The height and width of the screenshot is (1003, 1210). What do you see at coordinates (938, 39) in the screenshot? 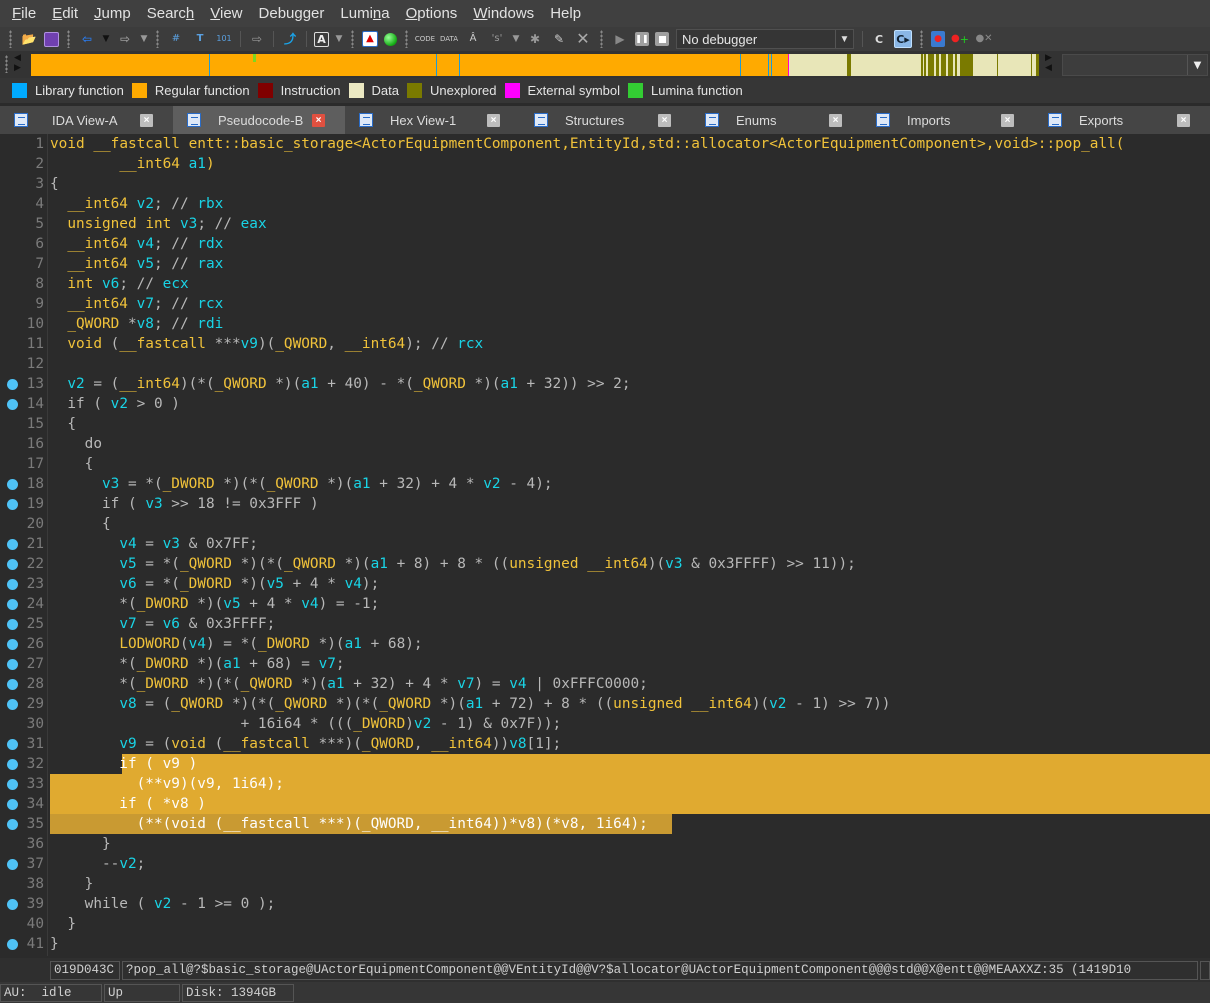
I see `breakpoint-list-icon: ●` at bounding box center [938, 39].